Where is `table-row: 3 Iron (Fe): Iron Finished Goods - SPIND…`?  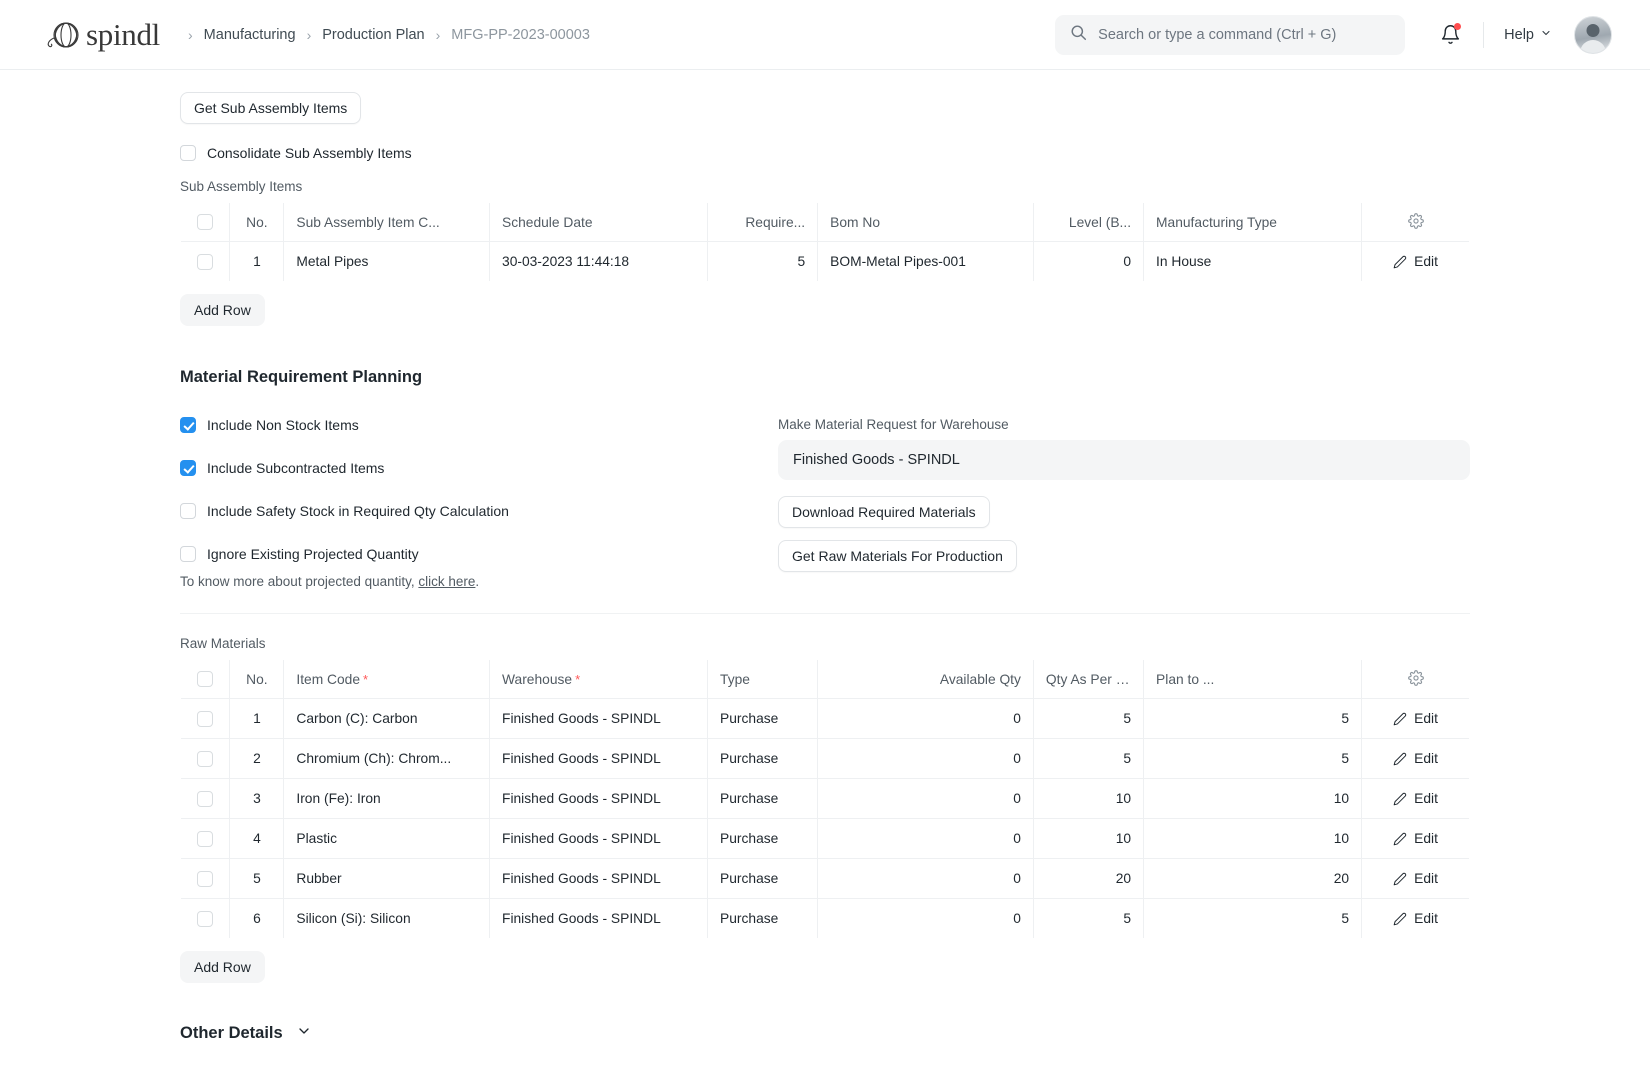
table-row: 3 Iron (Fe): Iron Finished Goods - SPIND… is located at coordinates (825, 798).